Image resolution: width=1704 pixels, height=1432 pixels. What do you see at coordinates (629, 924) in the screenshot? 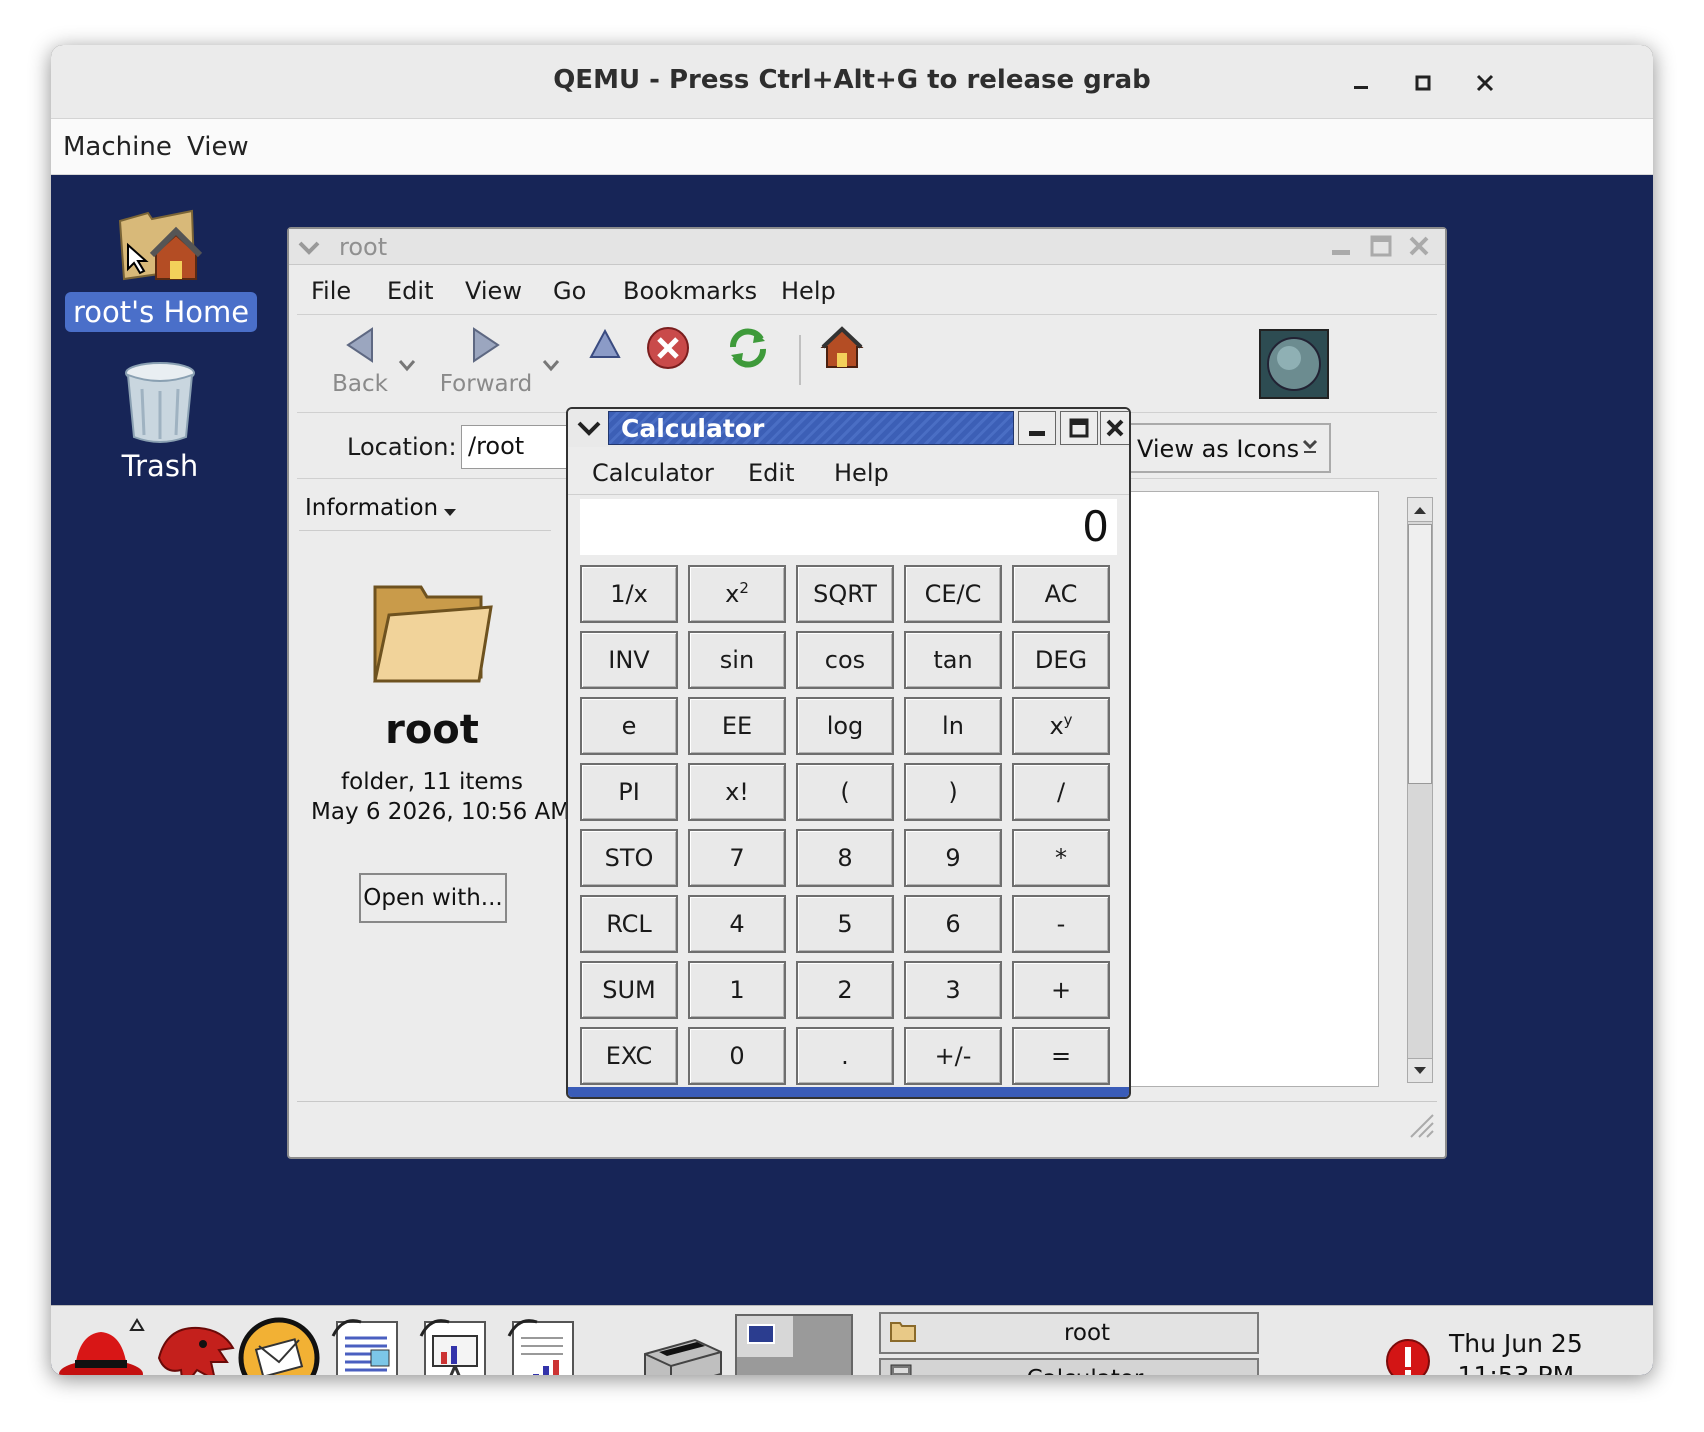
I see `key-rcl: RCL` at bounding box center [629, 924].